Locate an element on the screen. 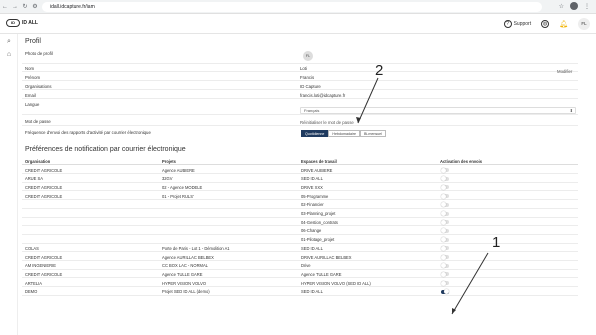  avatar: FL is located at coordinates (584, 24).